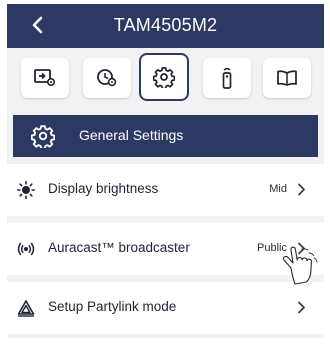  I want to click on partylink-icon, so click(26, 308).